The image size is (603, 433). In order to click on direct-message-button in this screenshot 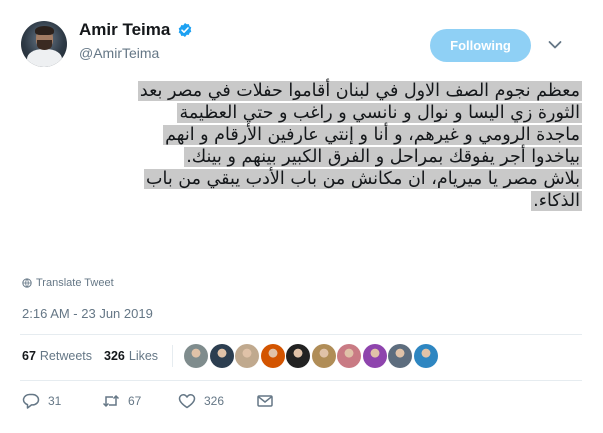, I will do `click(265, 401)`.